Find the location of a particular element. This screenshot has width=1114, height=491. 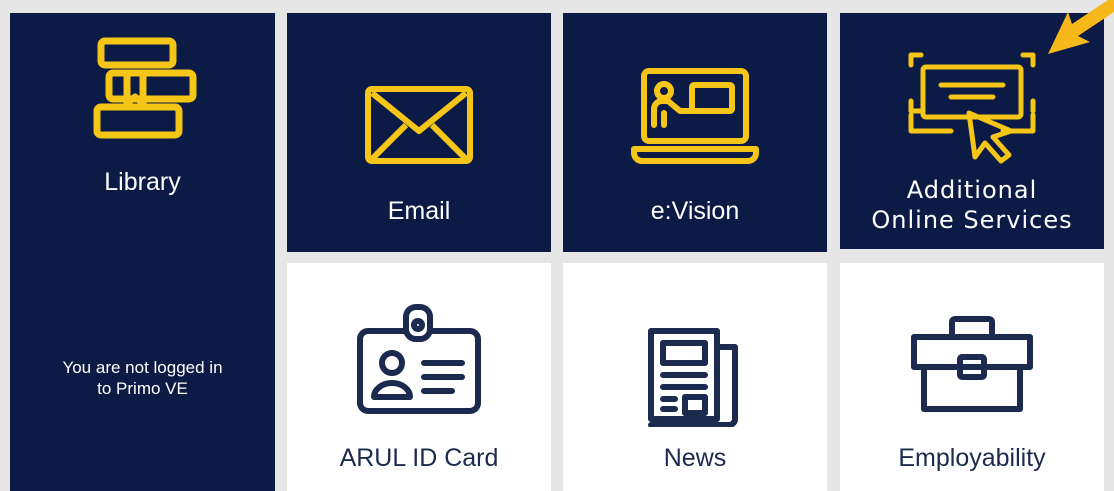

newspaper-icon is located at coordinates (693, 377).